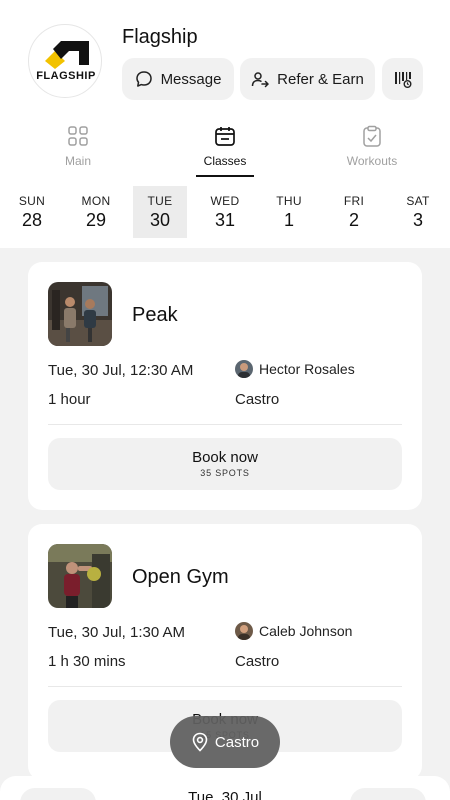  What do you see at coordinates (77, 161) in the screenshot?
I see `tab-main-label: Main` at bounding box center [77, 161].